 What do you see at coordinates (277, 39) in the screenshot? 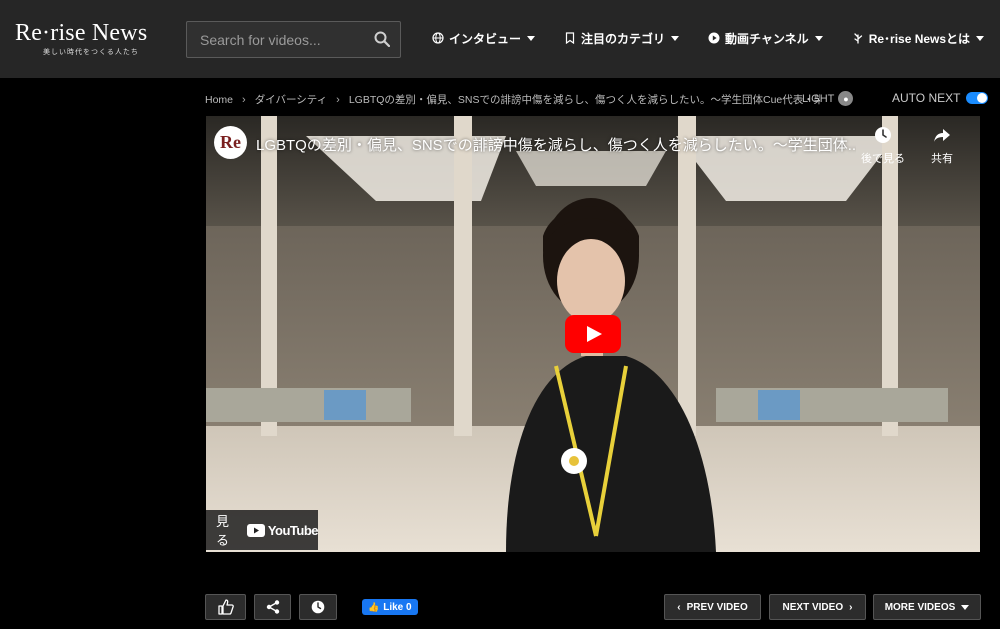
I see `search-input` at bounding box center [277, 39].